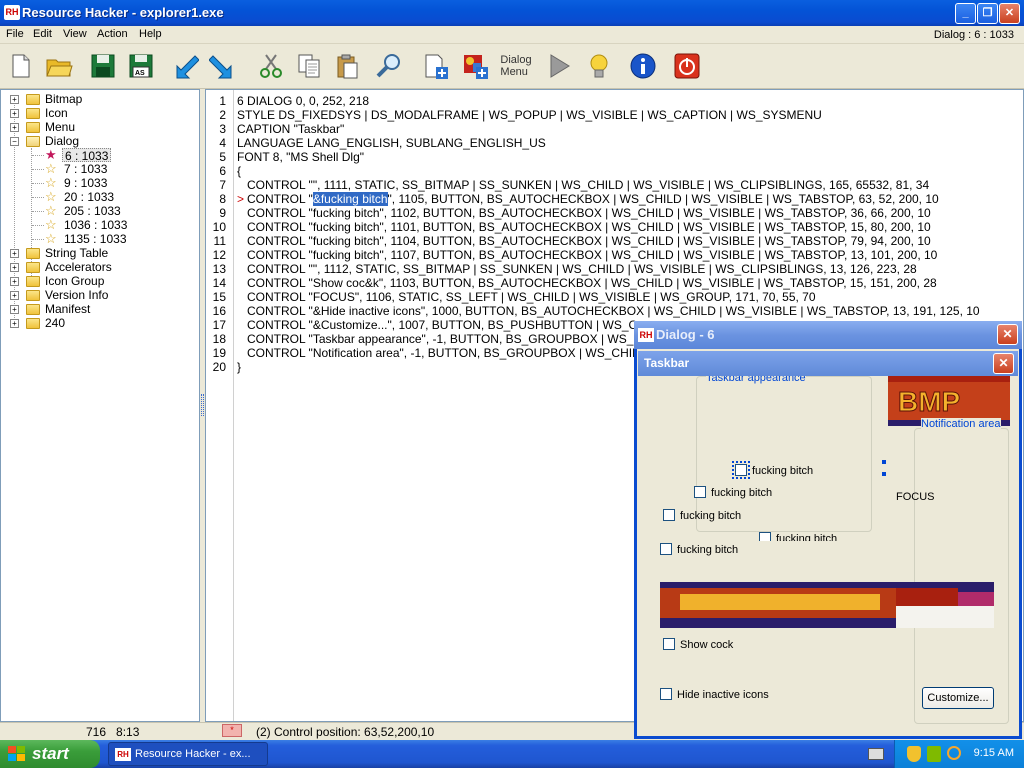 The image size is (1024, 768). I want to click on network-icon, so click(934, 754).